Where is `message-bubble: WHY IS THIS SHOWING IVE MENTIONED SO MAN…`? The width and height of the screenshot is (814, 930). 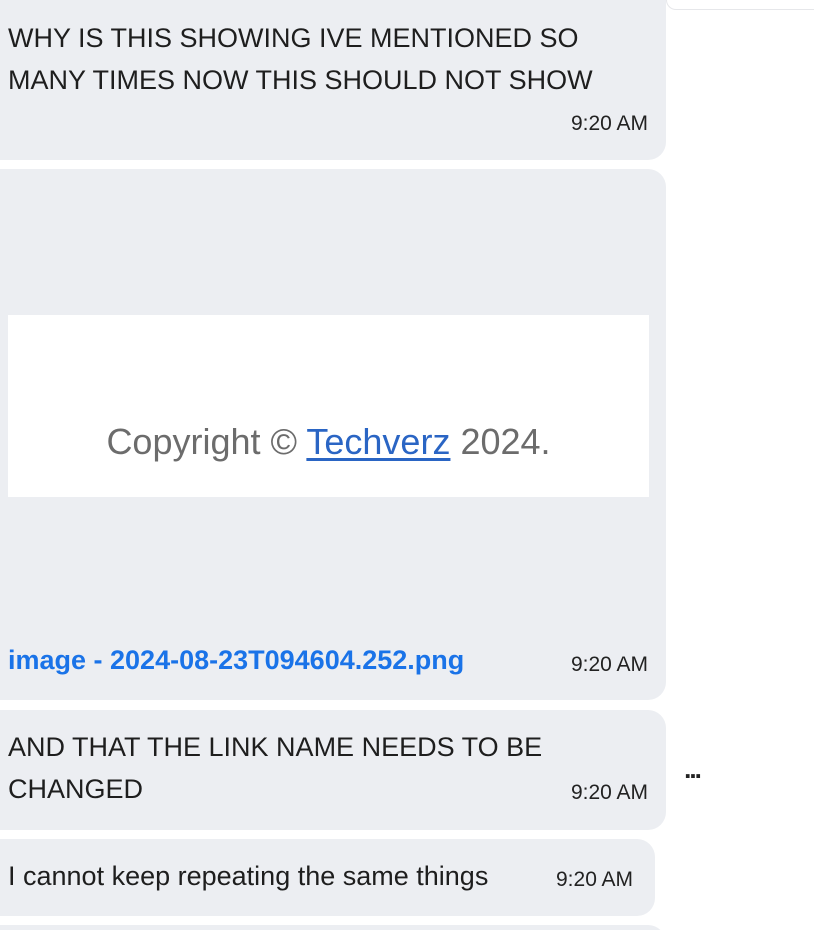 message-bubble: WHY IS THIS SHOWING IVE MENTIONED SO MAN… is located at coordinates (333, 80).